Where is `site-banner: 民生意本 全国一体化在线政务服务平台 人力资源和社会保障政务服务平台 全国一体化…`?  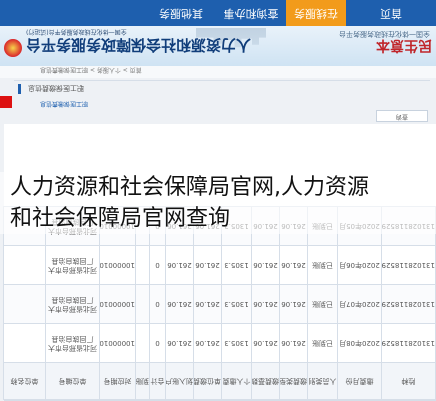
site-banner: 民生意本 全国一体化在线政务服务平台 人力资源和社会保障政务服务平台 全国一体化… is located at coordinates (218, 46).